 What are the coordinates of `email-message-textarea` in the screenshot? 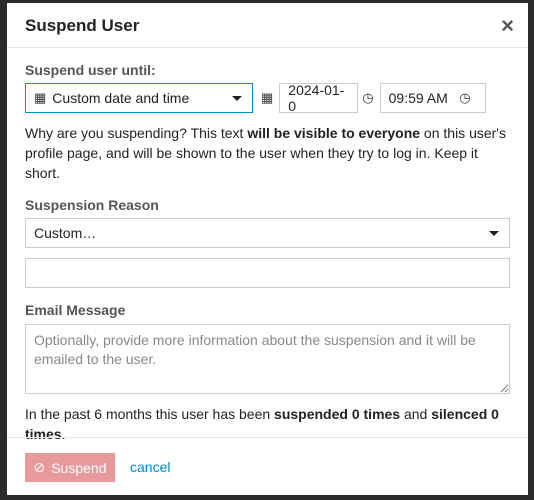 It's located at (267, 359).